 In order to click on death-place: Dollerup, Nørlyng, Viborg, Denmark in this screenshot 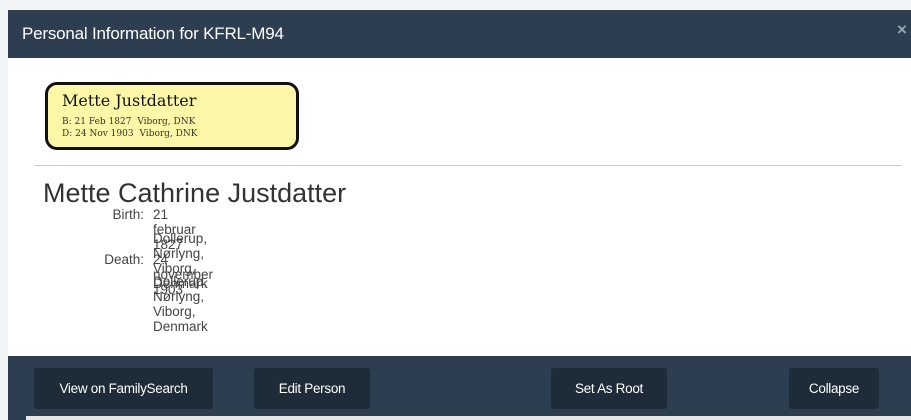, I will do `click(180, 304)`.